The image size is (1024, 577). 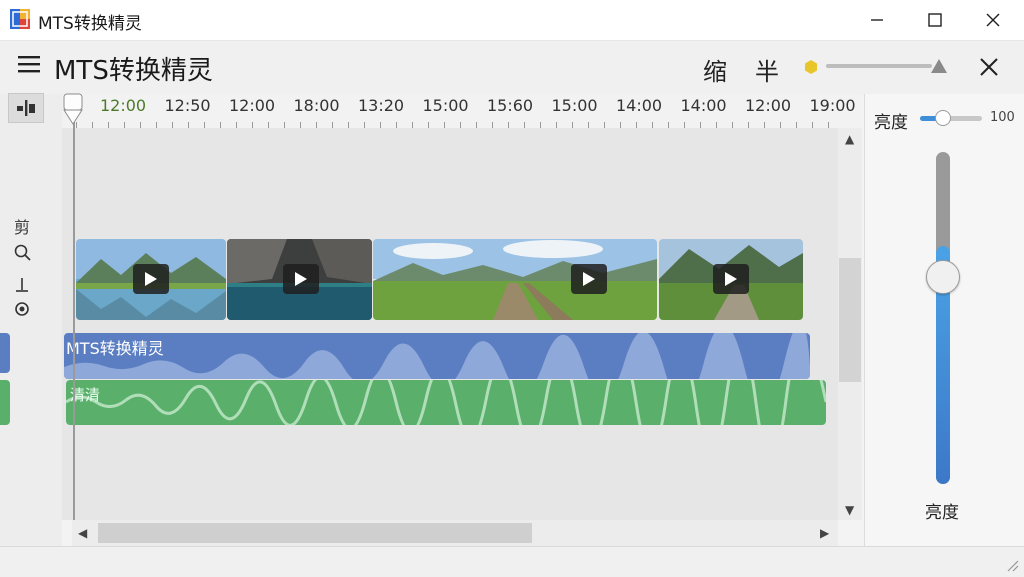 I want to click on panel-close-button, so click(x=989, y=67).